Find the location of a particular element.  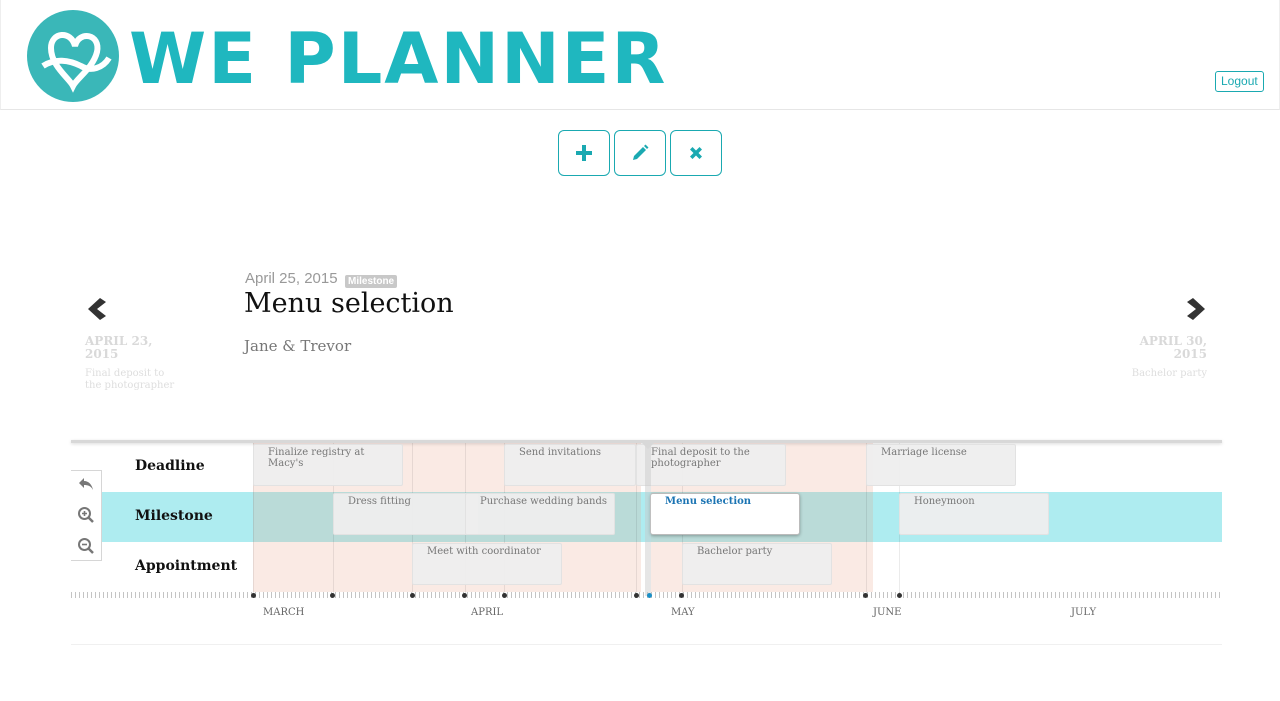

timeline-event: Bachelor party is located at coordinates (757, 564).